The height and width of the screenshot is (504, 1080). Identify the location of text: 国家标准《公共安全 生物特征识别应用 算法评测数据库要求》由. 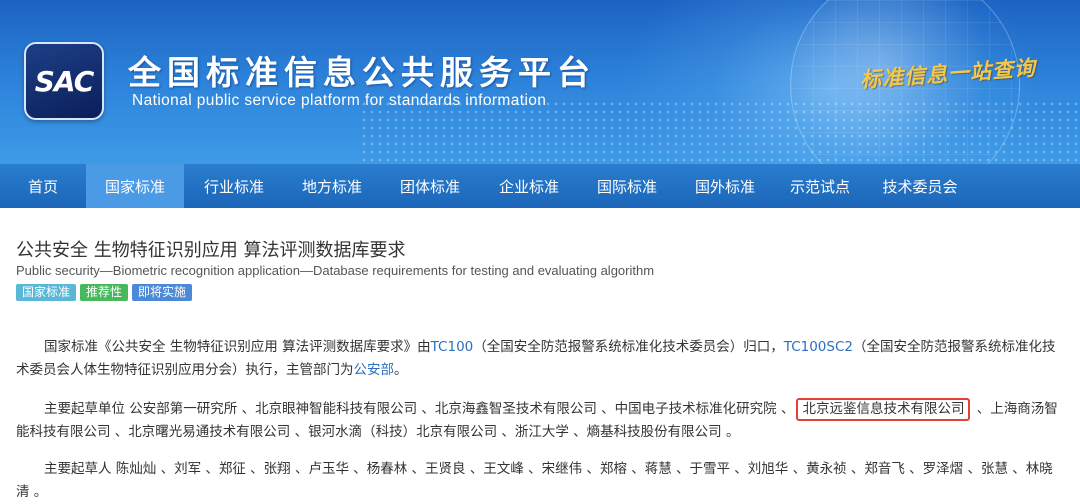
(237, 347).